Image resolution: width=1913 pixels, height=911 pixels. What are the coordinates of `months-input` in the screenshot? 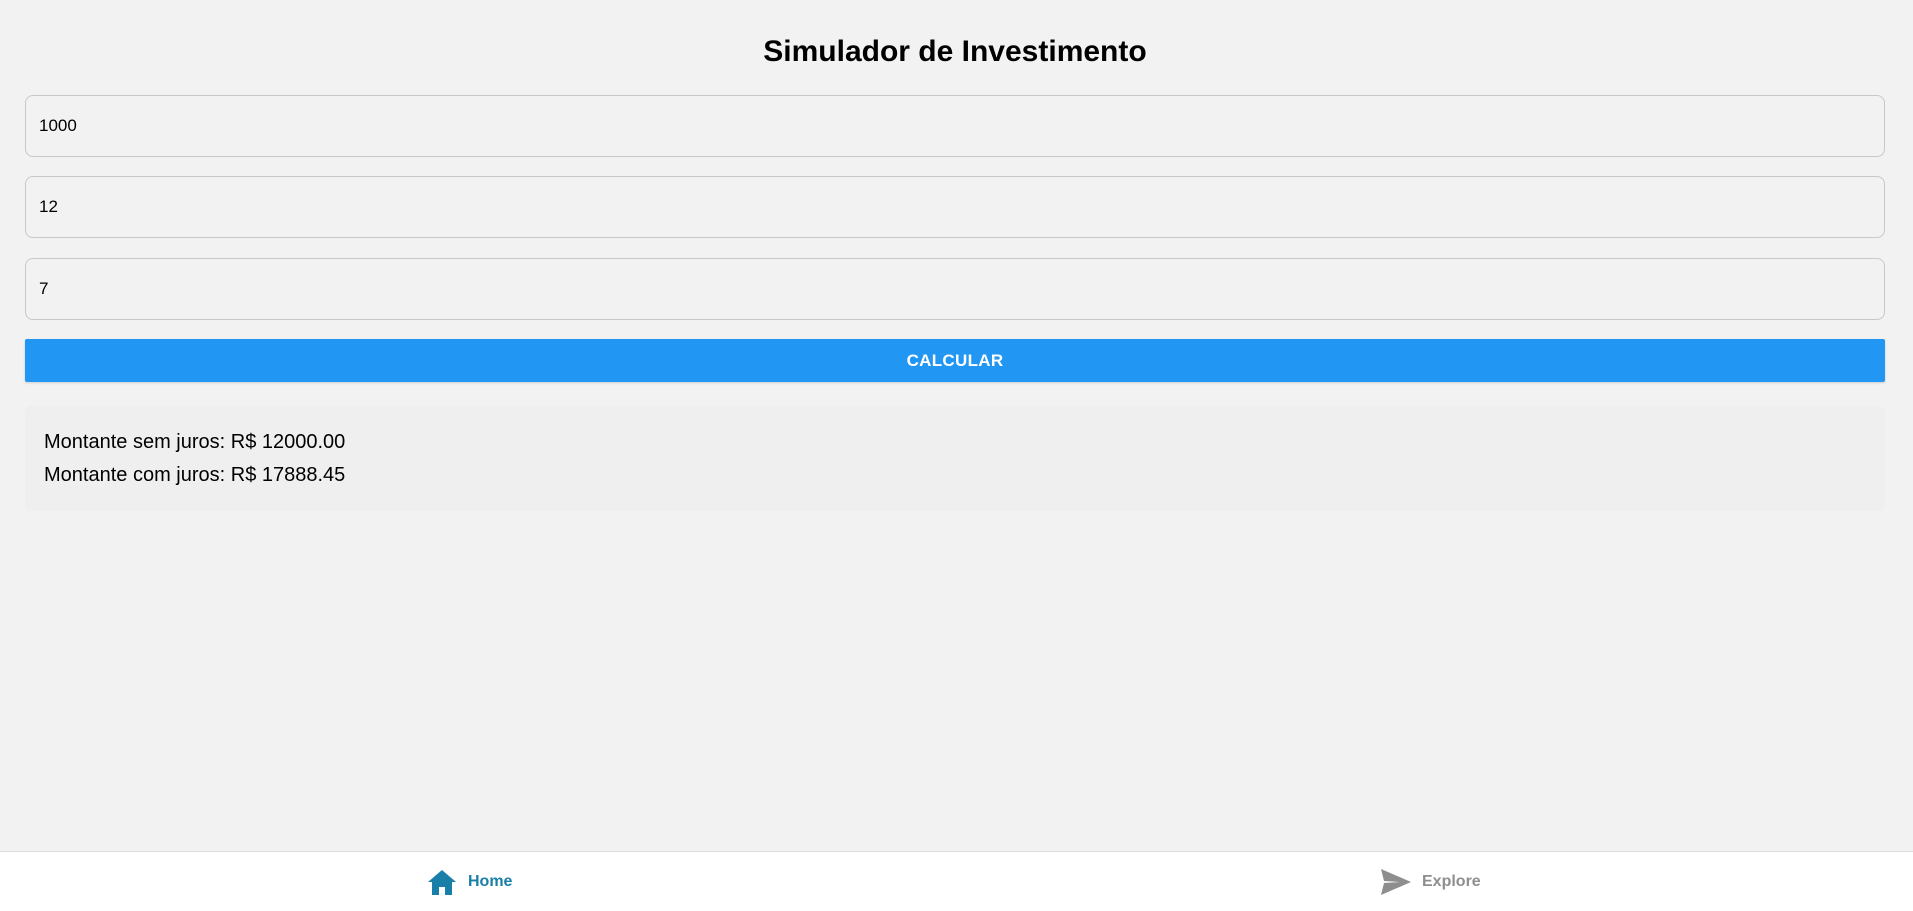 It's located at (955, 207).